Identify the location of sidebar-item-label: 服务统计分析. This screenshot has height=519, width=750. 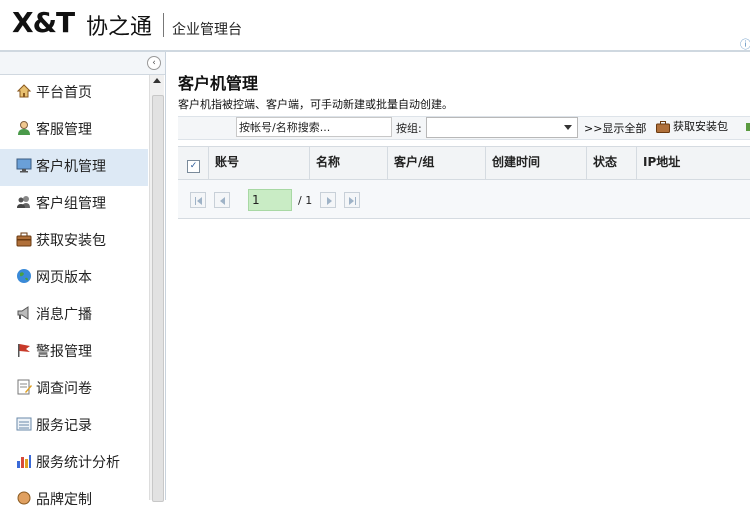
(78, 463).